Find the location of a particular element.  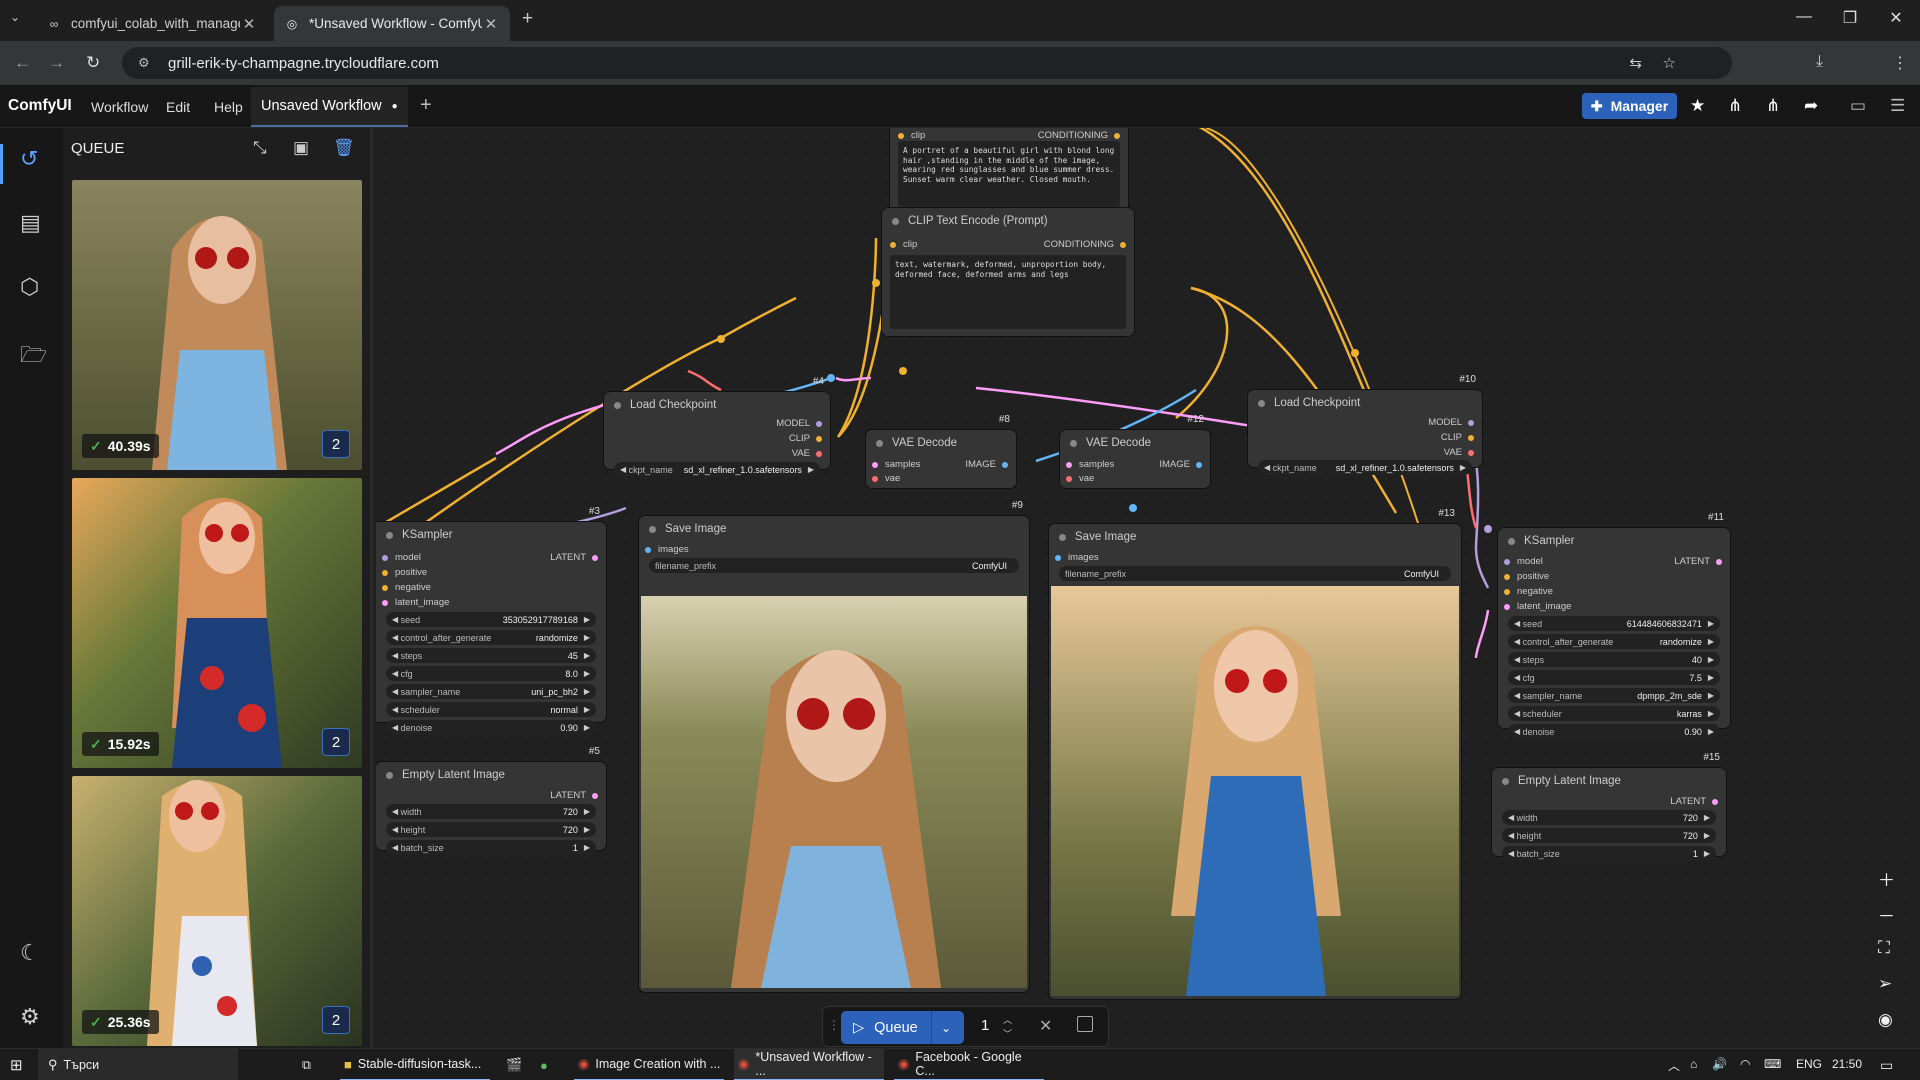

widget-seed: ◀ seed 353052917789168 ▶ is located at coordinates (491, 619).